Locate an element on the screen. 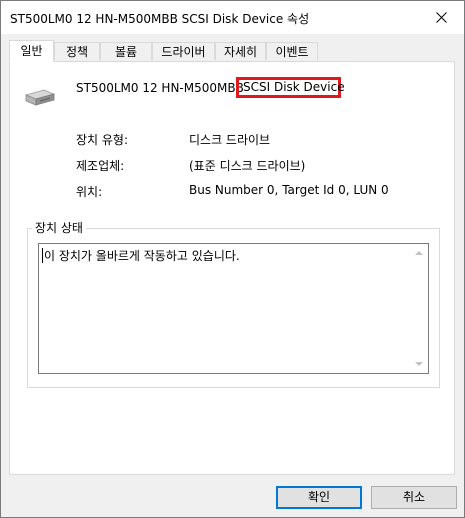 This screenshot has width=465, height=518. cancel-button: 취소 is located at coordinates (414, 497).